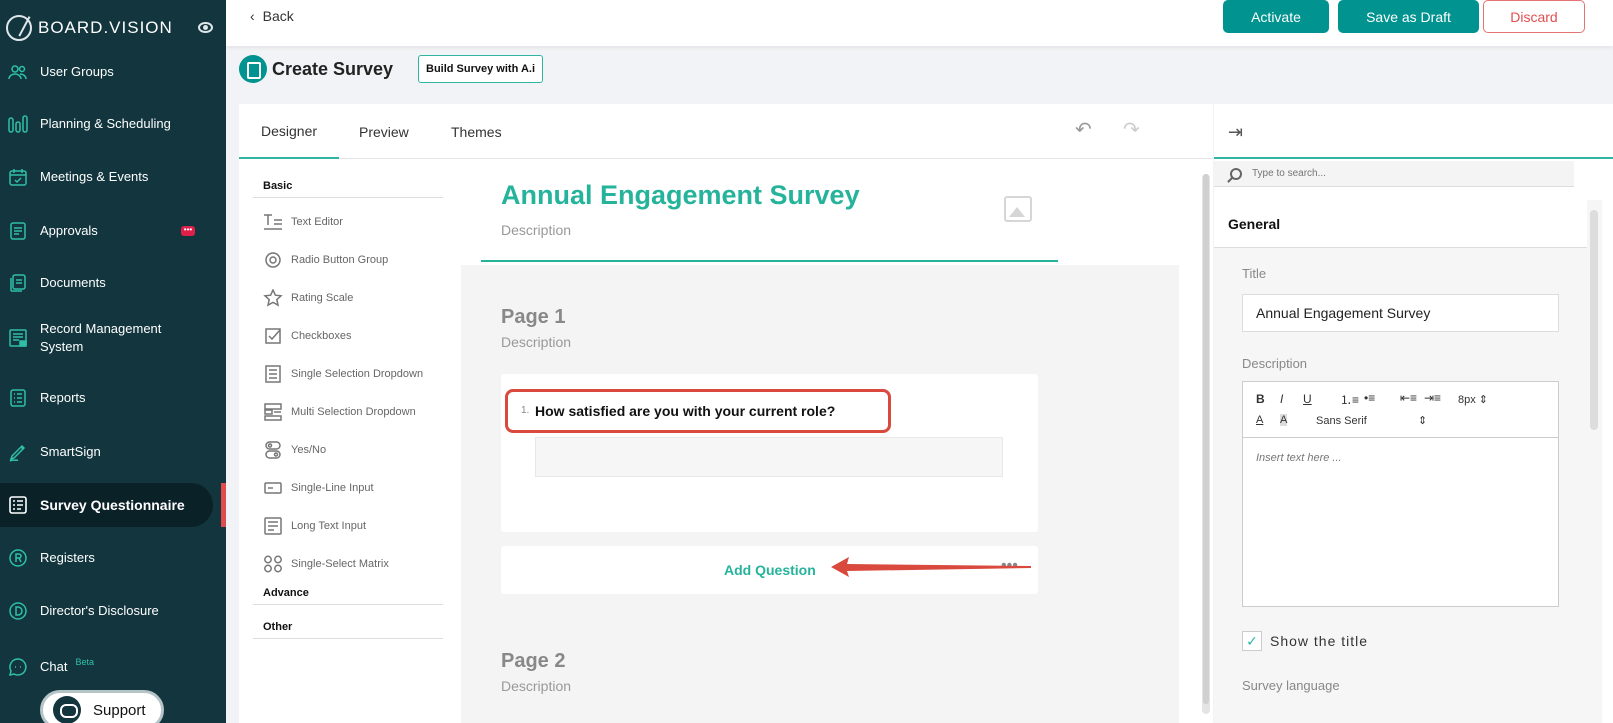  Describe the element at coordinates (1305, 641) in the screenshot. I see `show-title-option: ✓ Show the title` at that location.